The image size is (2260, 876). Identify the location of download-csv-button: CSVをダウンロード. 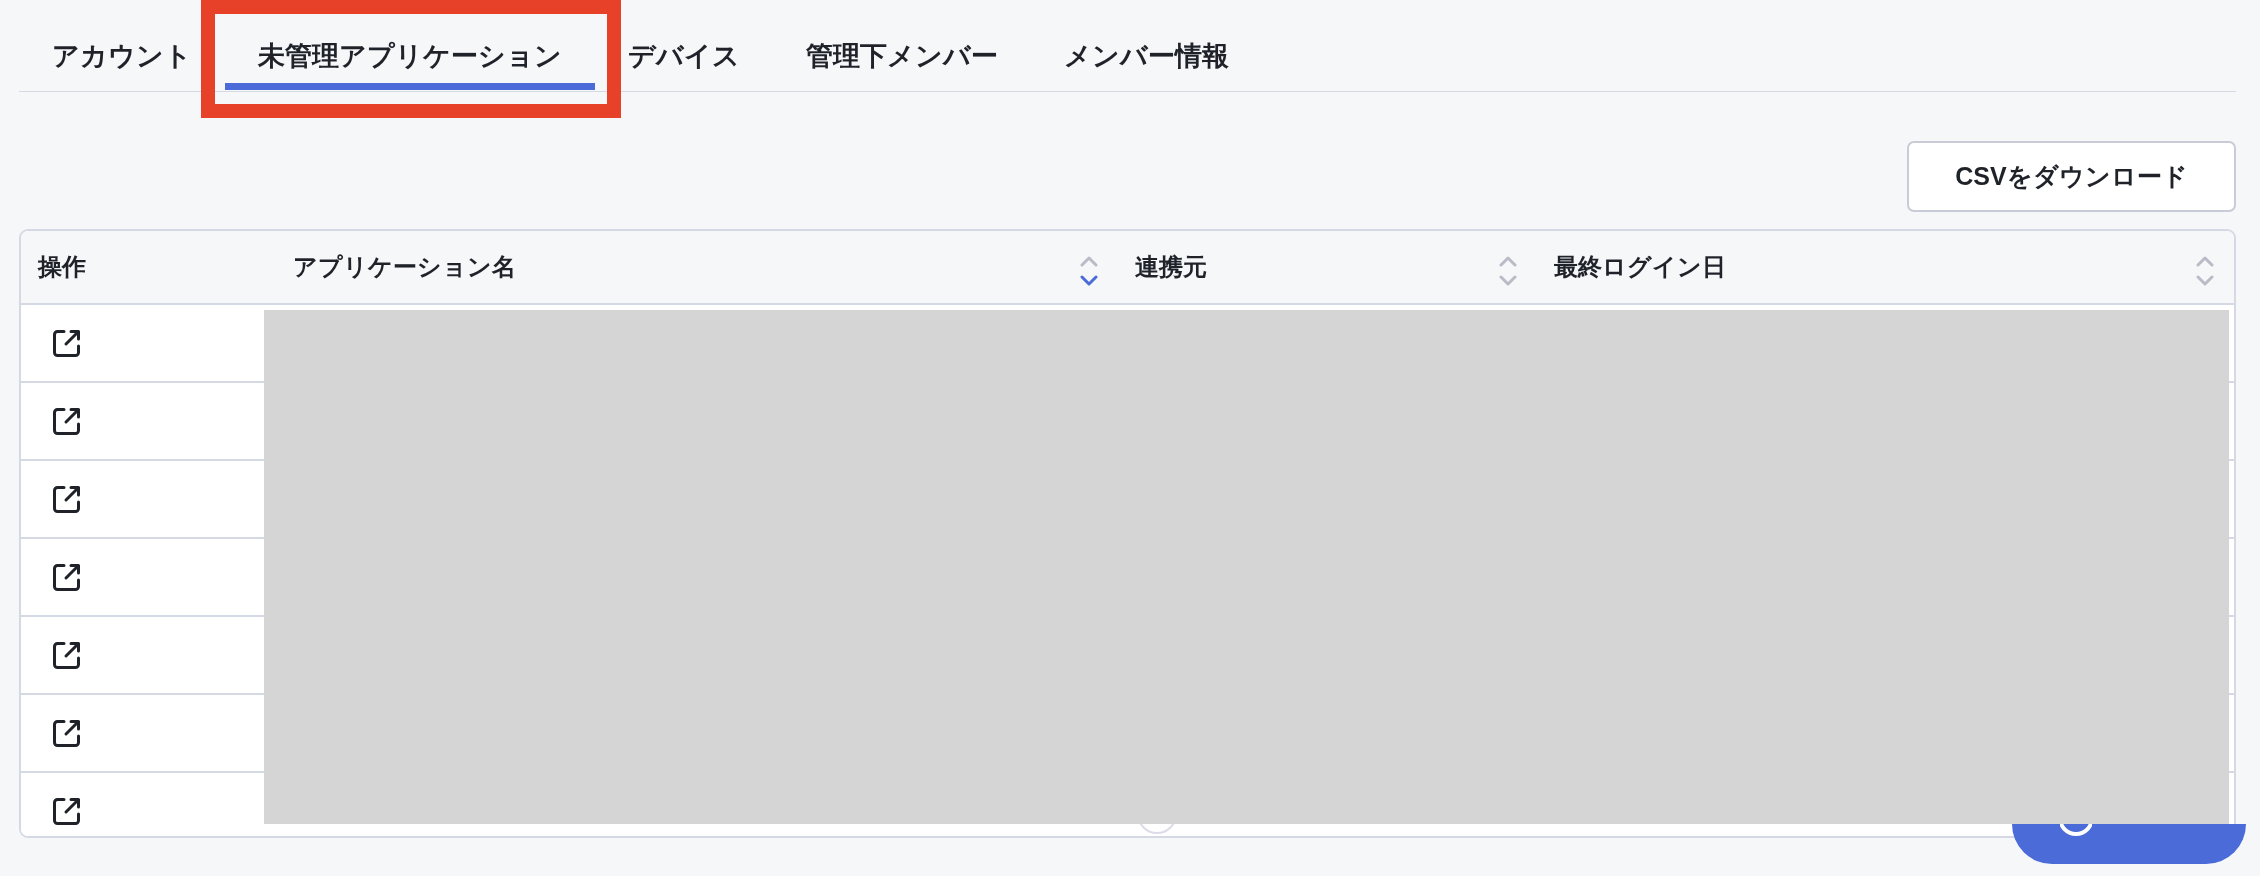
(2071, 176).